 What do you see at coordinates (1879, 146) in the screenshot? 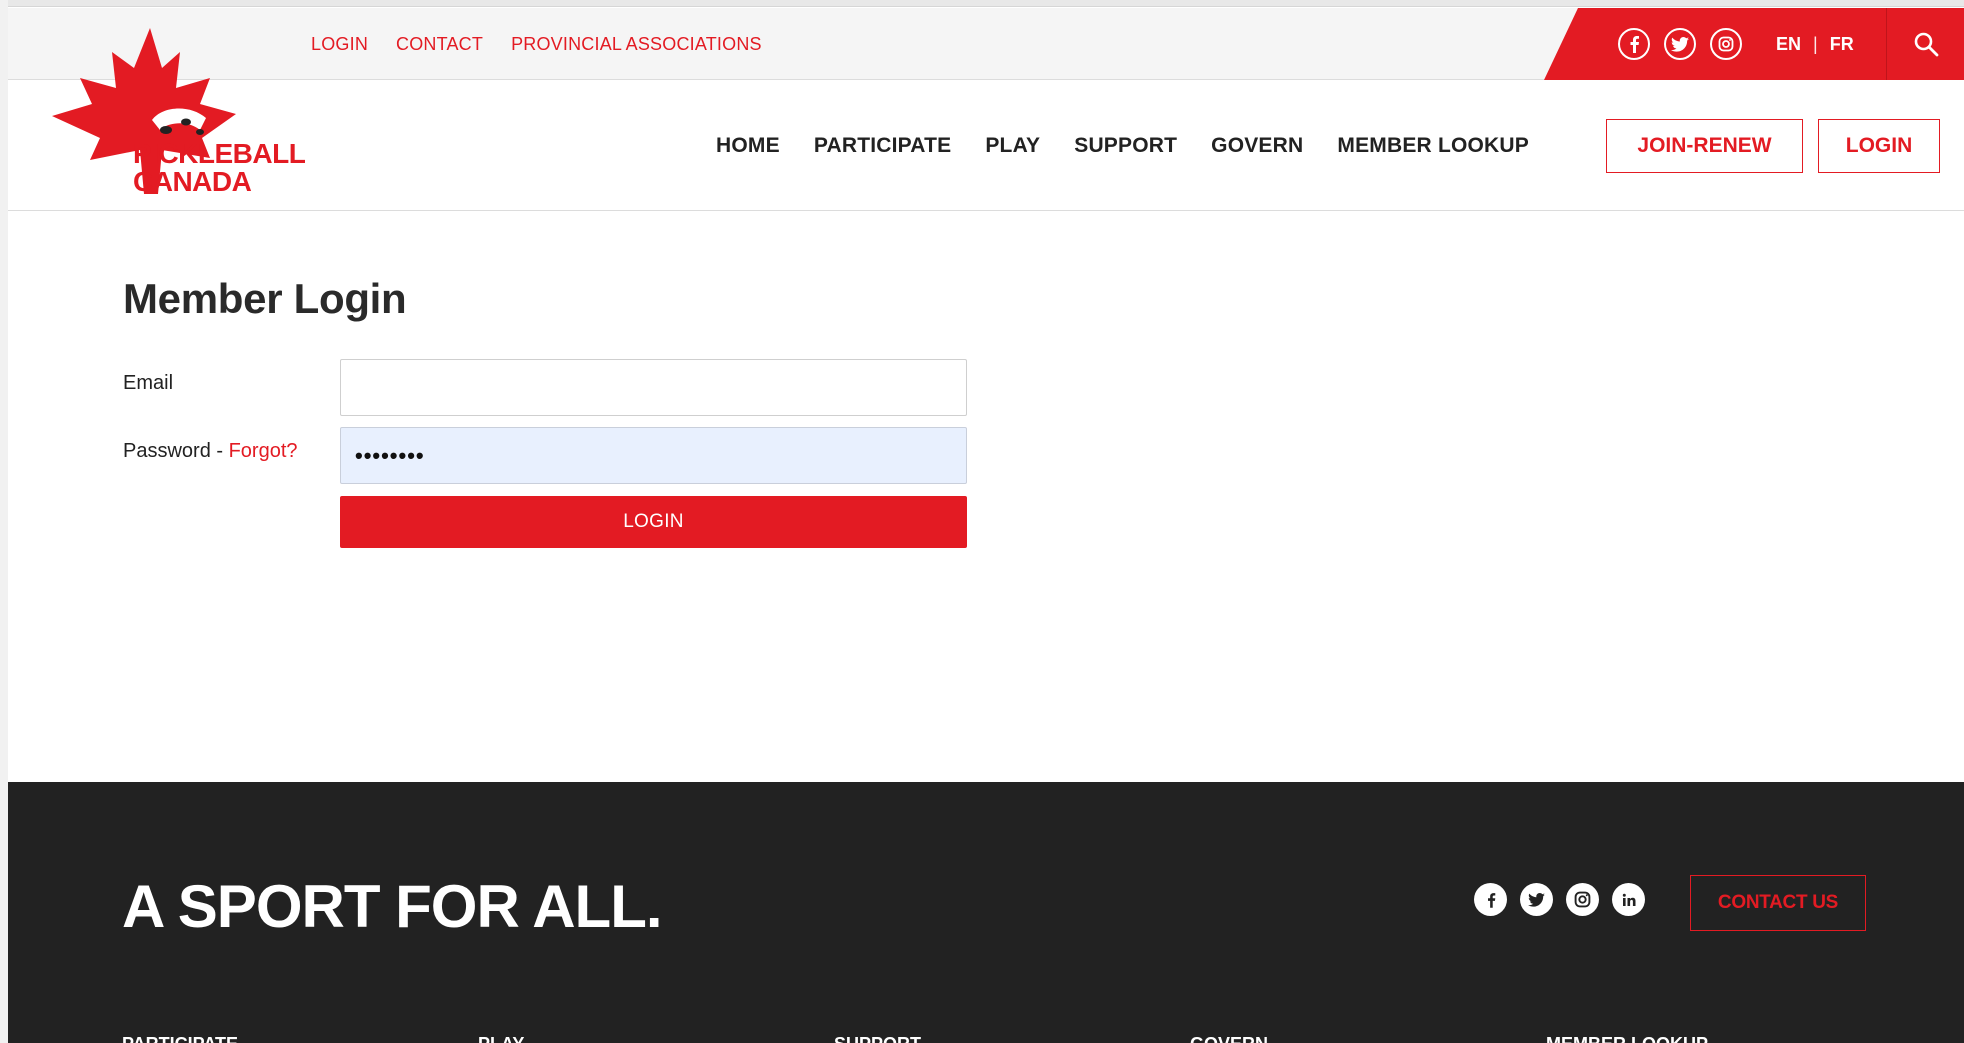
I see `header-login-button: LOGIN` at bounding box center [1879, 146].